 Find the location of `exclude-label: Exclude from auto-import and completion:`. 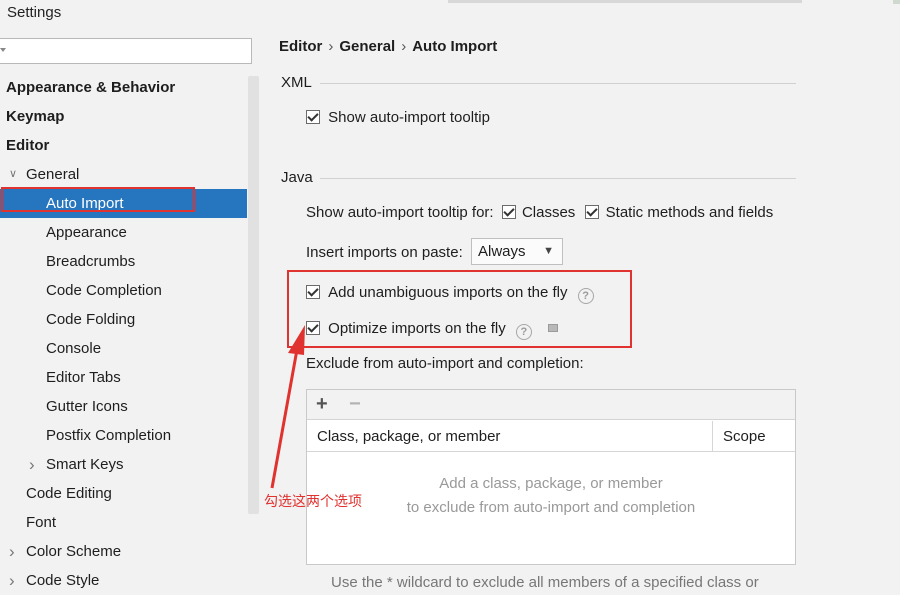

exclude-label: Exclude from auto-import and completion: is located at coordinates (445, 363).